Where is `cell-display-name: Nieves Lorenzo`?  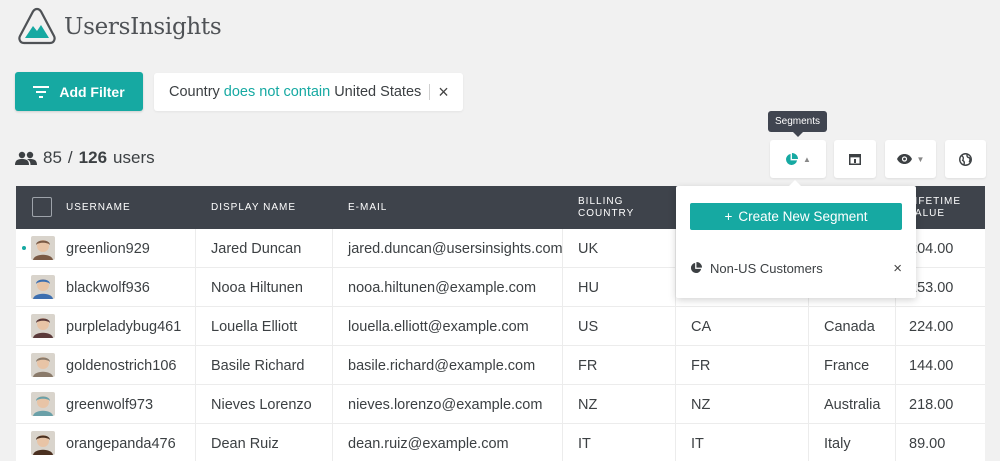 cell-display-name: Nieves Lorenzo is located at coordinates (261, 404).